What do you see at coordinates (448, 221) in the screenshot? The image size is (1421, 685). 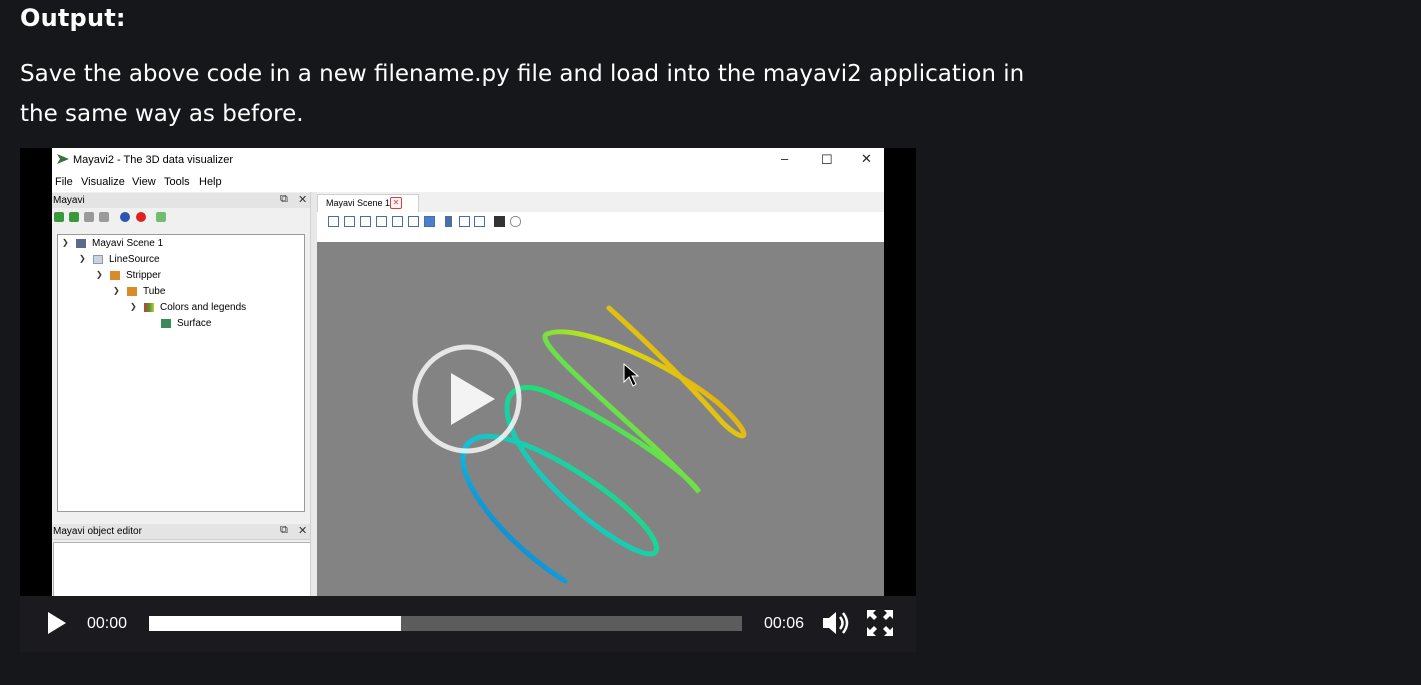 I see `parallel-projection-icon` at bounding box center [448, 221].